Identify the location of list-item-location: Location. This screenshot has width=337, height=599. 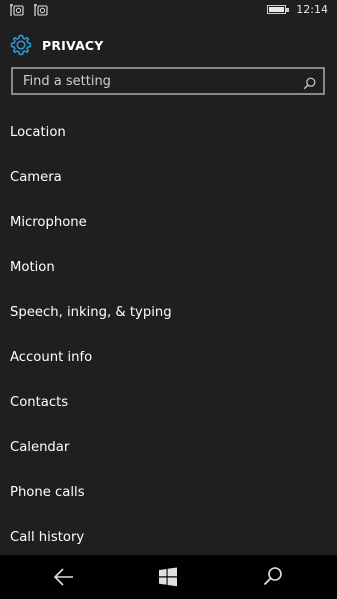
(168, 132).